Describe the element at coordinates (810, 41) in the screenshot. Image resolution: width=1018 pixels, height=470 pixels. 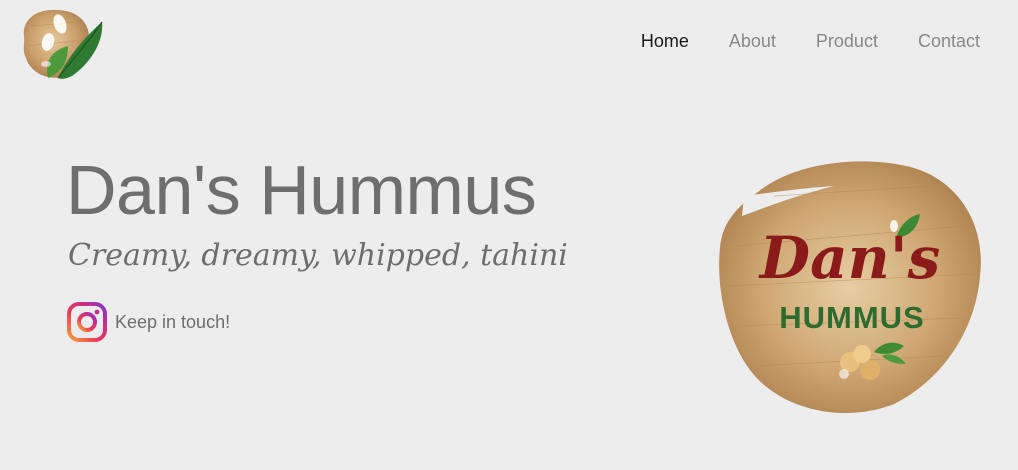
I see `main-nav: Home About Product Contact` at that location.